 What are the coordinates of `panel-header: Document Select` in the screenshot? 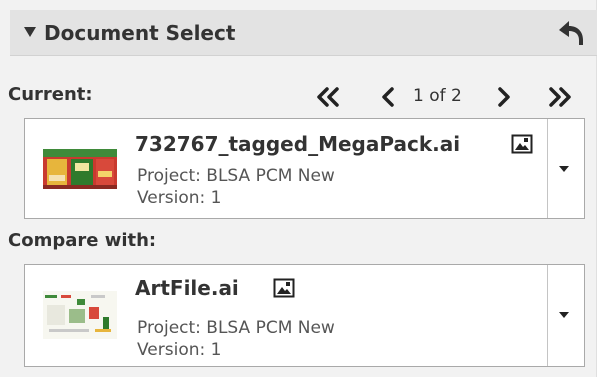 It's located at (303, 33).